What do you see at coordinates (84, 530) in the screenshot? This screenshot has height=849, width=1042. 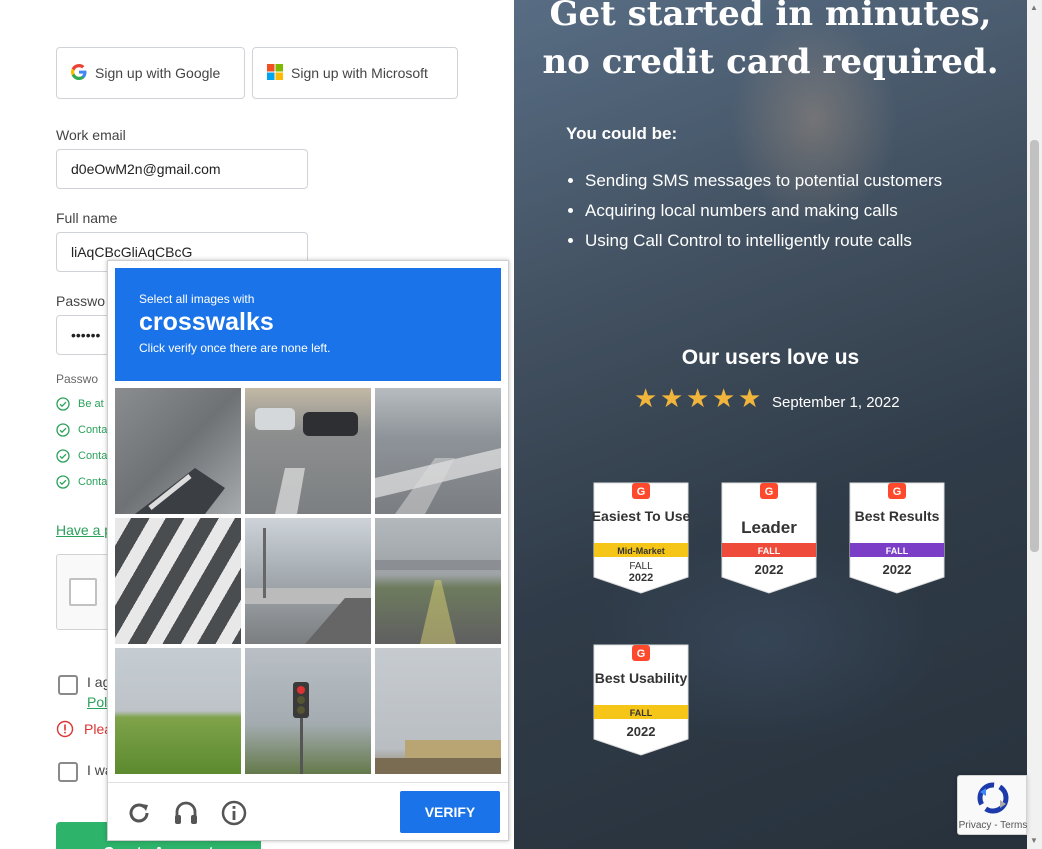 I see `promo-code-link: Have a p` at bounding box center [84, 530].